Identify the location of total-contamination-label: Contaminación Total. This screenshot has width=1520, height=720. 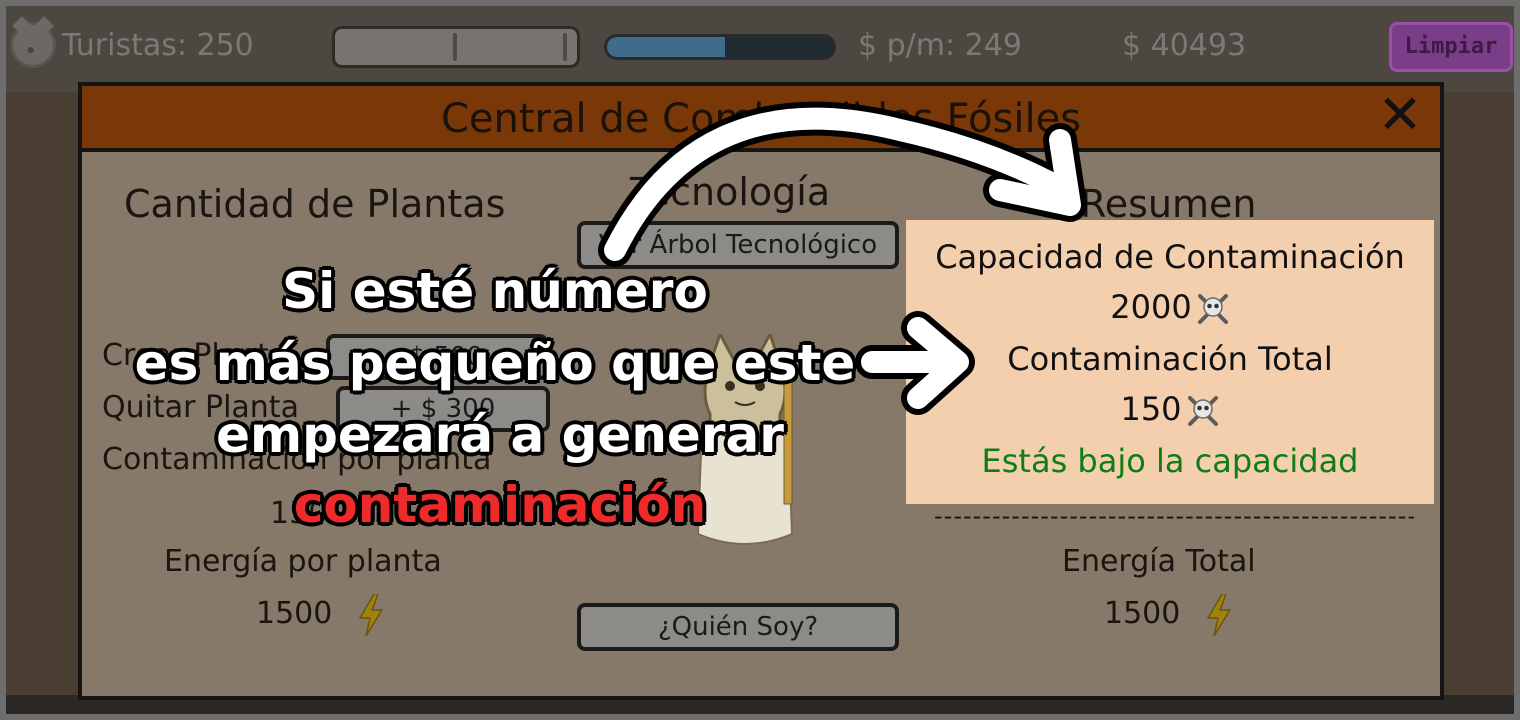
(1170, 359).